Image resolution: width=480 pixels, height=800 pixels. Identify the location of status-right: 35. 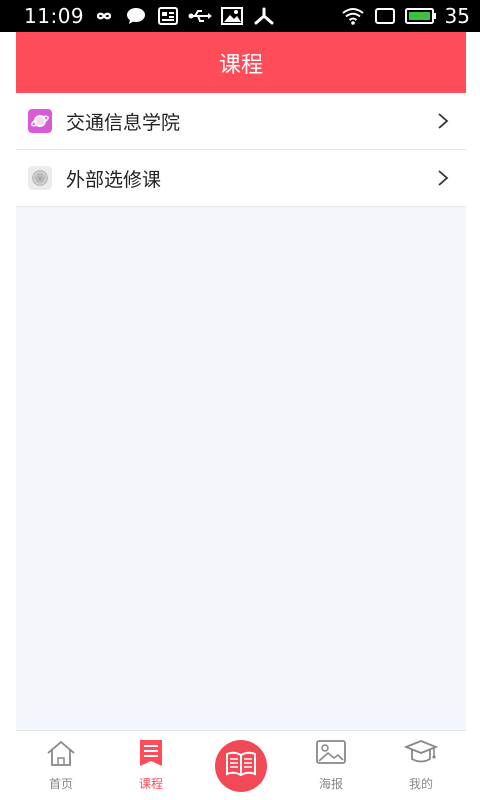
(405, 16).